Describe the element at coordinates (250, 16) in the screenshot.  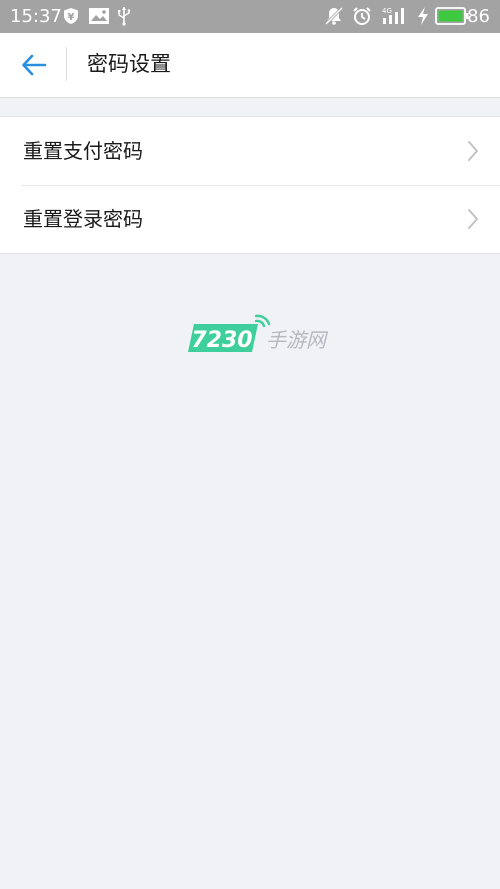
I see `status-bar: 15:37 ¥ 4G 86` at that location.